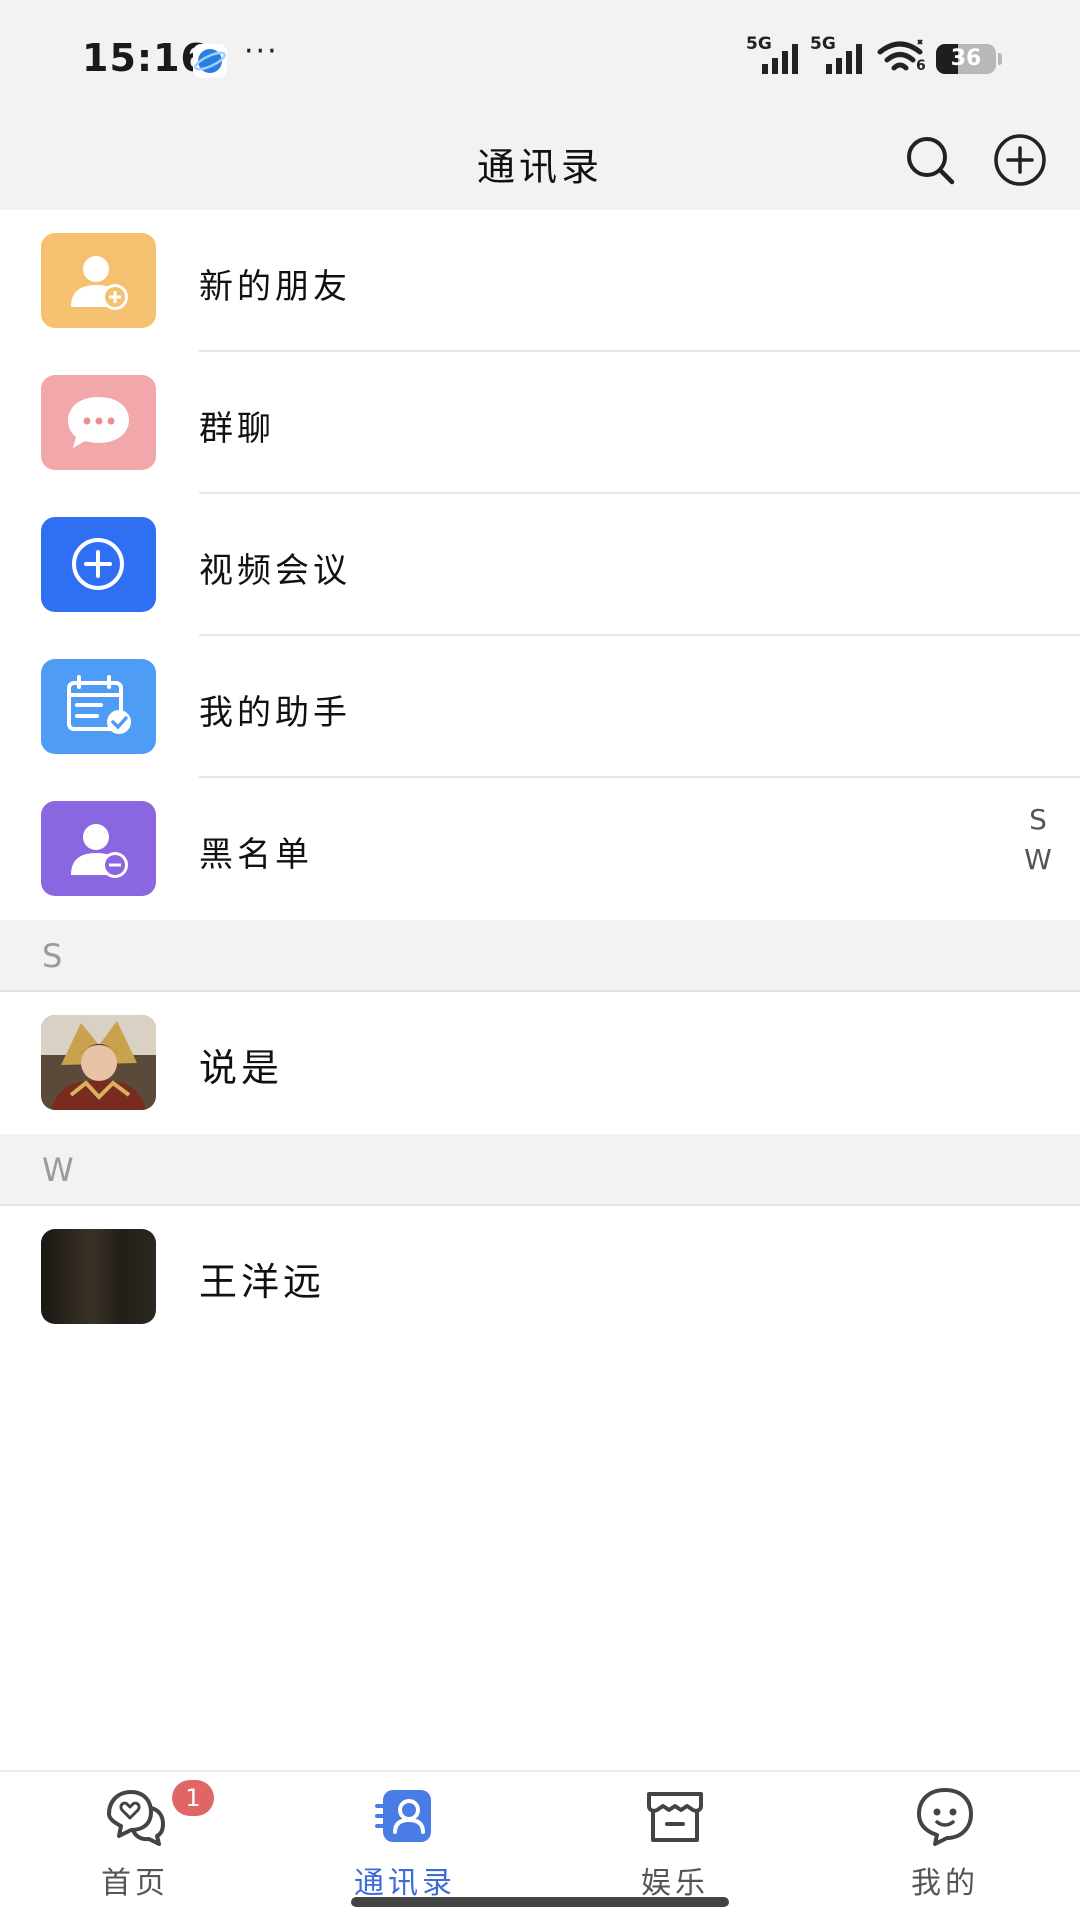  What do you see at coordinates (1000, 59) in the screenshot?
I see `battery-tip` at bounding box center [1000, 59].